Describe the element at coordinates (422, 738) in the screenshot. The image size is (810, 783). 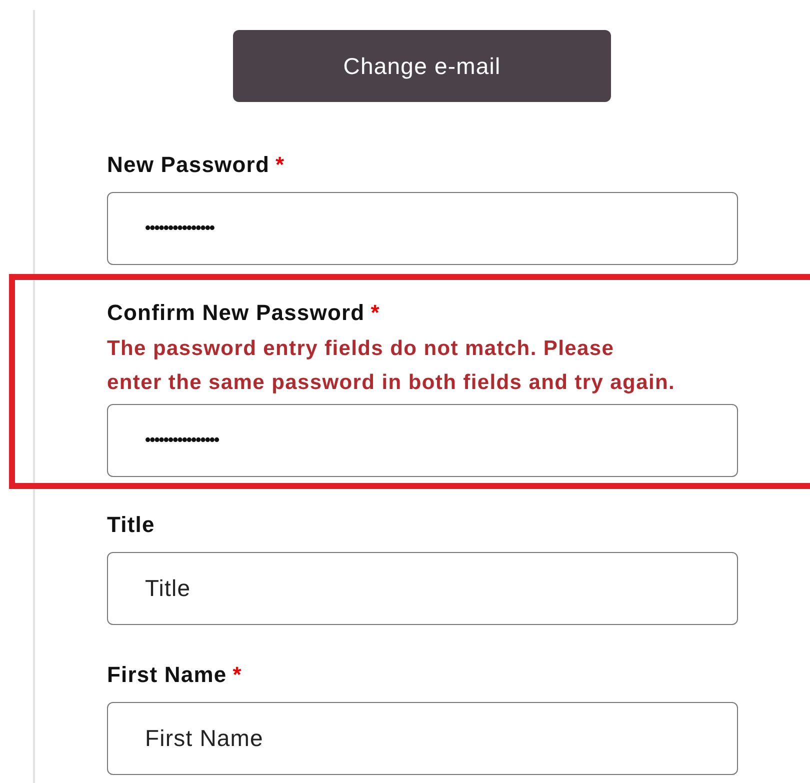
I see `input-field: First Name` at that location.